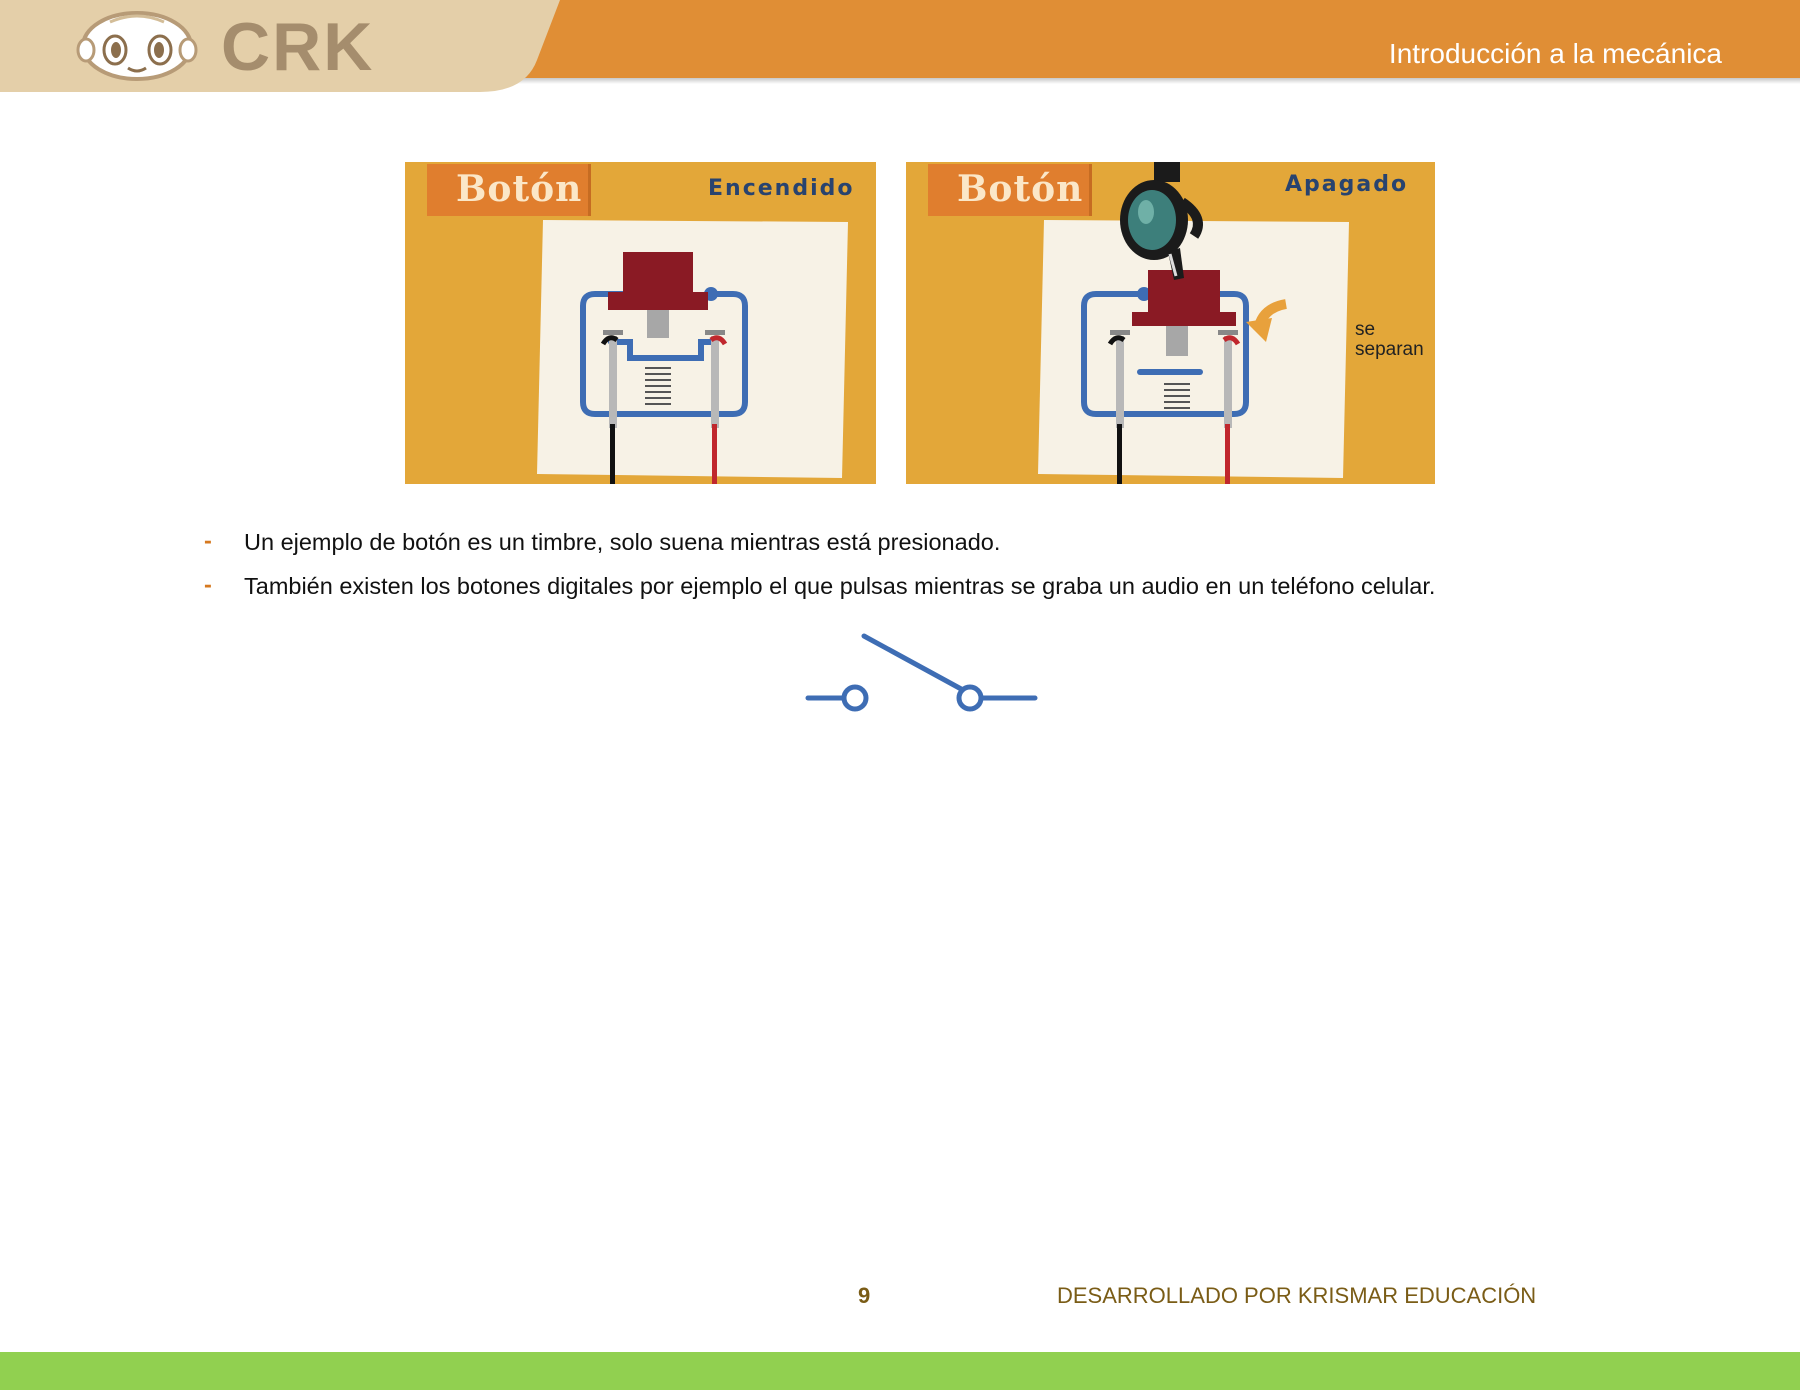 This screenshot has height=1390, width=1800. Describe the element at coordinates (900, 1371) in the screenshot. I see `bottom-band` at that location.